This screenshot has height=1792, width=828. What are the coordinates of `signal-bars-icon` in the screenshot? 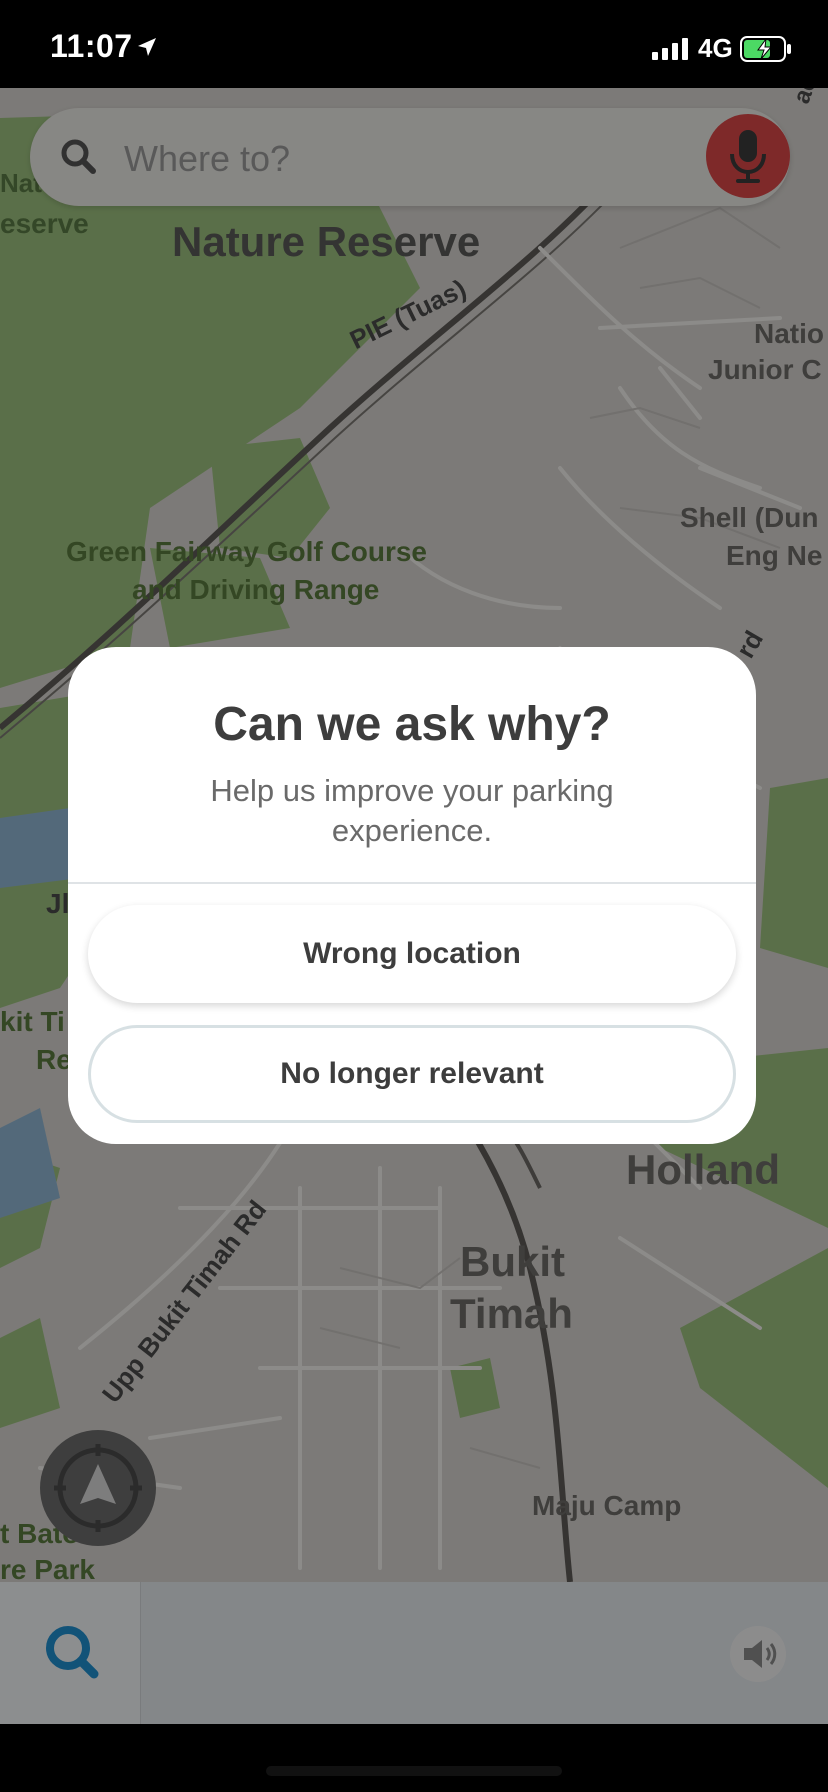 It's located at (670, 49).